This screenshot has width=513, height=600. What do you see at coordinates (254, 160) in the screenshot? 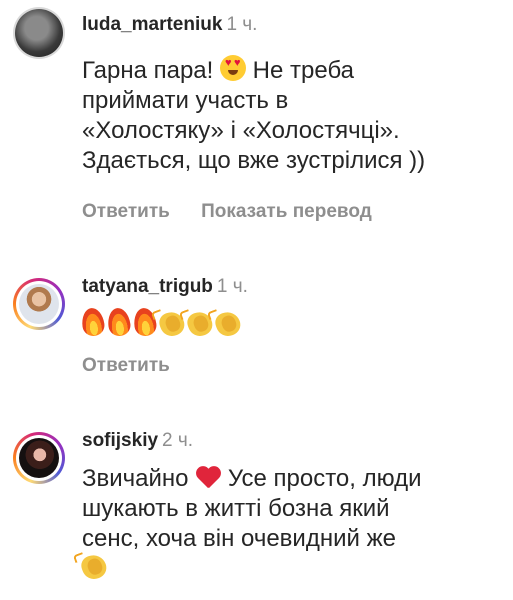
I see `comment-text-line: Здається, що вже зустрілися ))` at bounding box center [254, 160].